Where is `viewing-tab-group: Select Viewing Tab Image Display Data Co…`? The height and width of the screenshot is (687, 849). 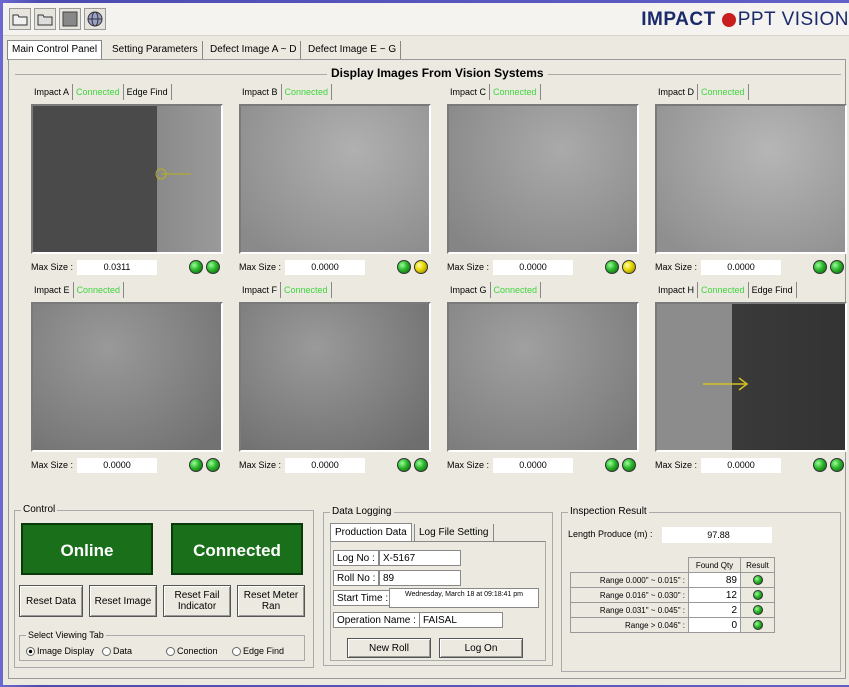
viewing-tab-group: Select Viewing Tab Image Display Data Co… is located at coordinates (162, 645).